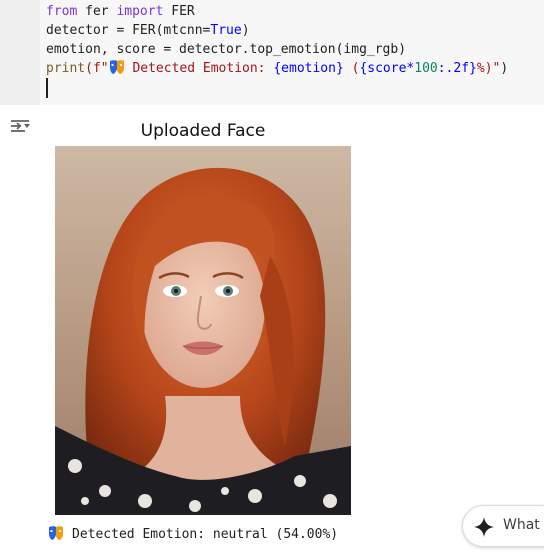 The height and width of the screenshot is (557, 544). Describe the element at coordinates (66, 68) in the screenshot. I see `function-print: print` at that location.